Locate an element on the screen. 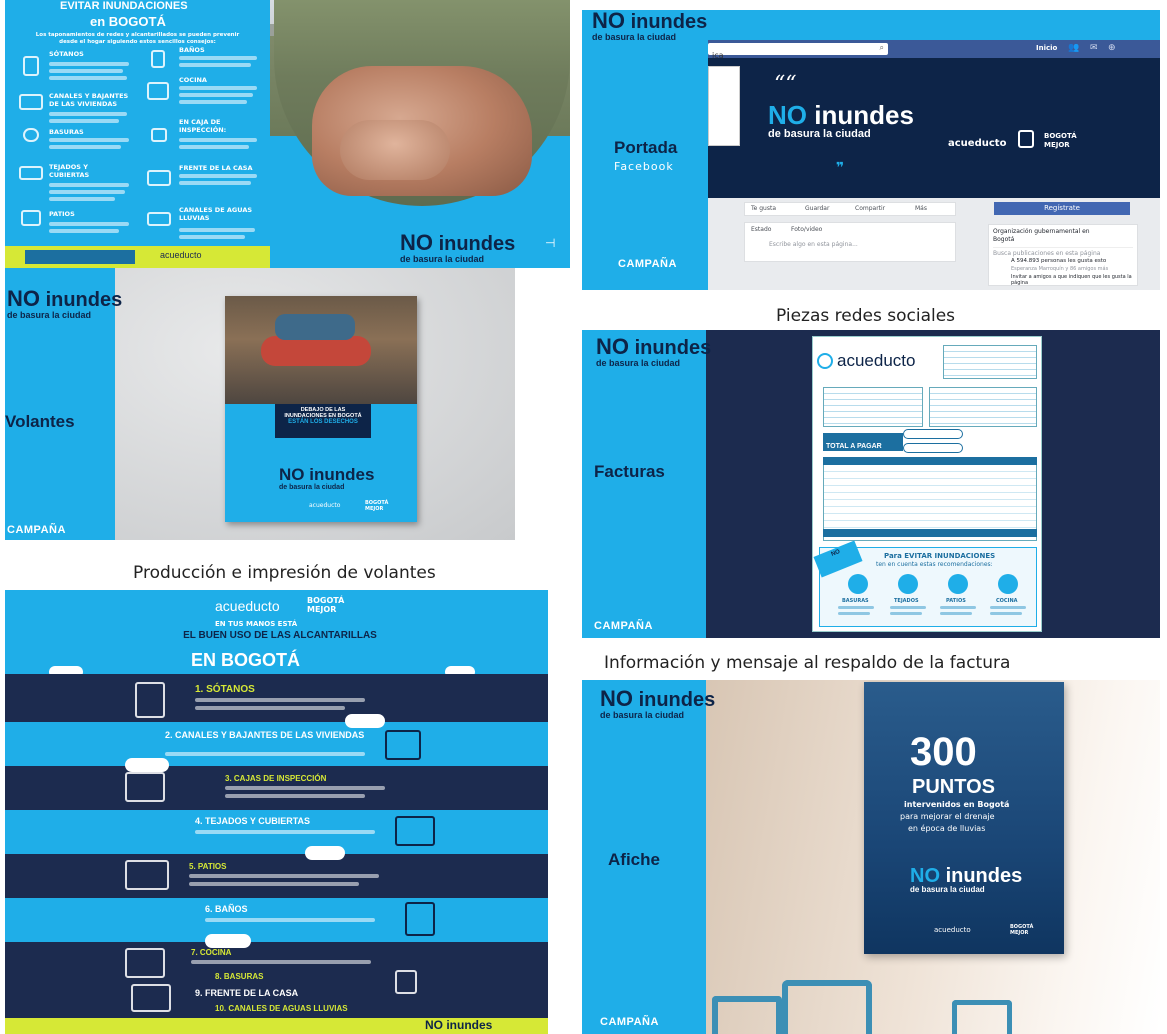 This screenshot has height=1034, width=1167. step-7: 7. COCINA is located at coordinates (211, 952).